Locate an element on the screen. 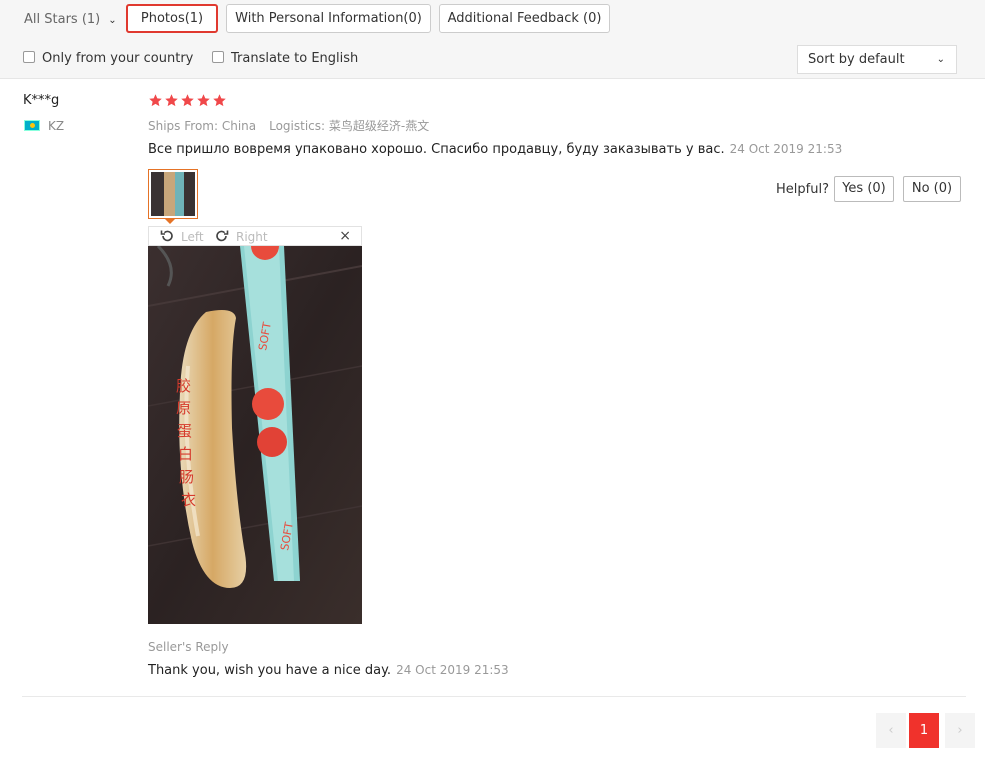  tab-additional-feedback: Additional Feedback (0) is located at coordinates (524, 18).